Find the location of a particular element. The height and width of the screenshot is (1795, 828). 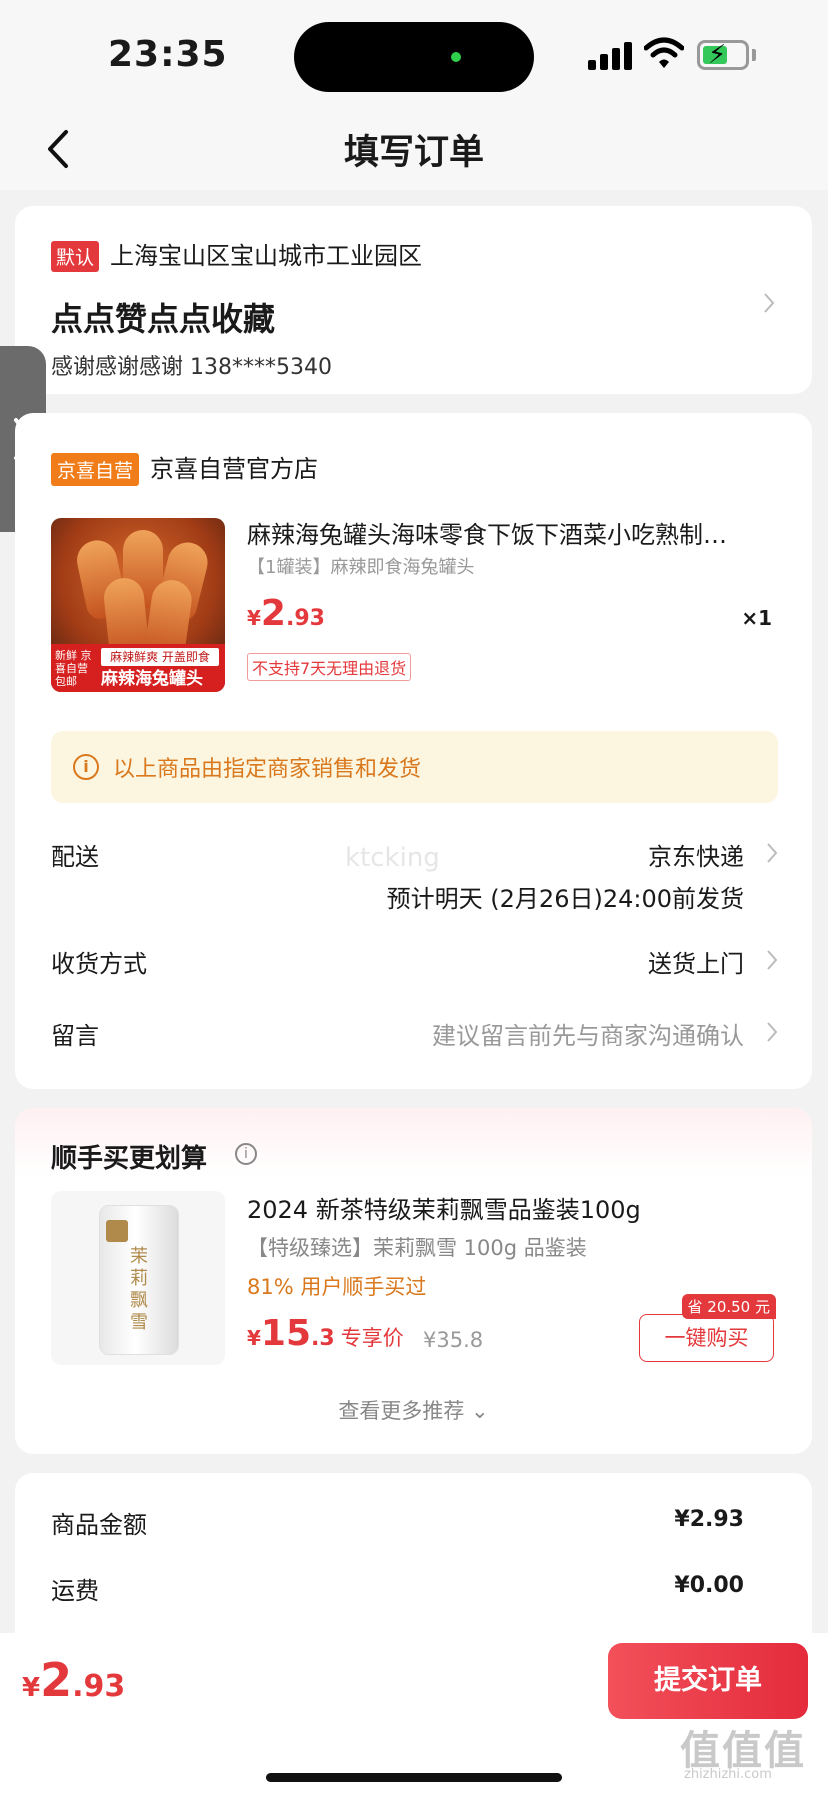

site-watermark-url: zhizhizhi.com is located at coordinates (728, 1774).